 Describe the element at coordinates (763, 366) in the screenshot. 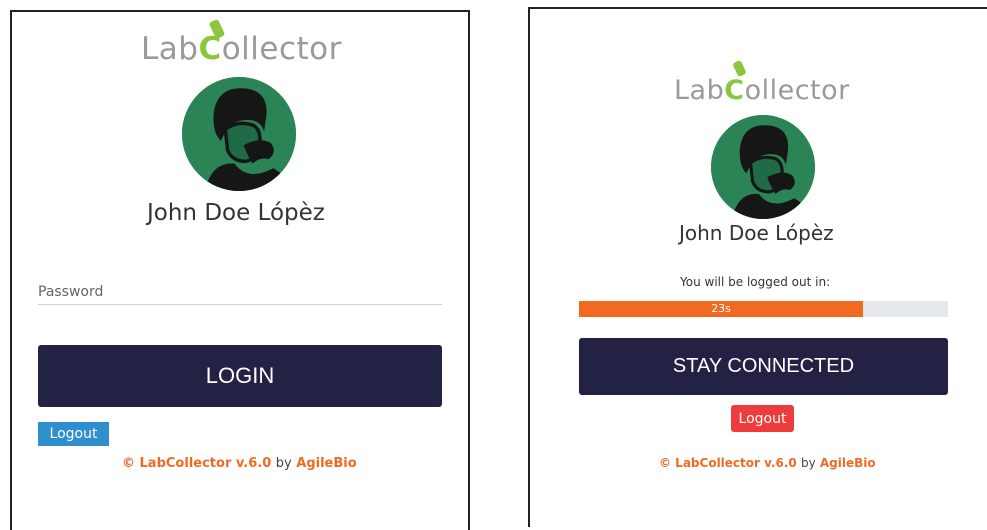

I see `stay-connected-button: STAY CONNECTED` at that location.